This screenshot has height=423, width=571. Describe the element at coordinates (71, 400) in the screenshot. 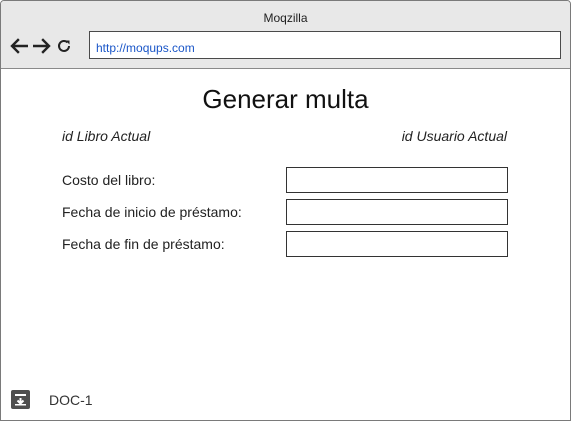

I see `footer-document-label: DOC-1` at that location.